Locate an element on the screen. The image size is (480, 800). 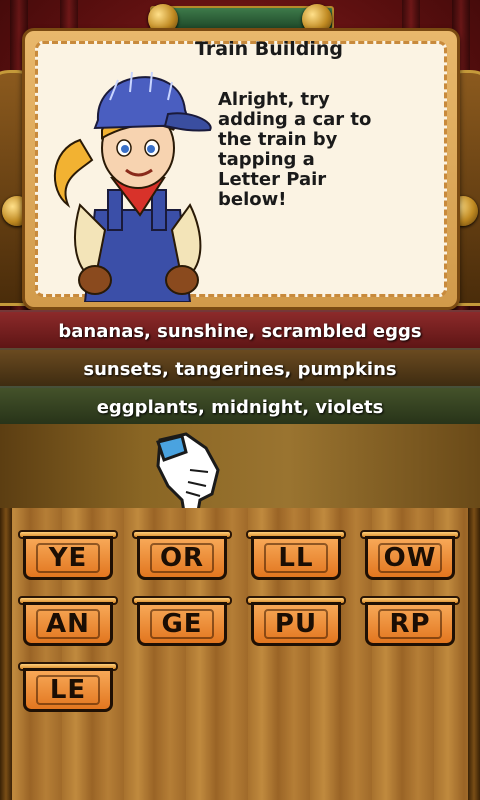
tile-label: AN is located at coordinates (68, 624).